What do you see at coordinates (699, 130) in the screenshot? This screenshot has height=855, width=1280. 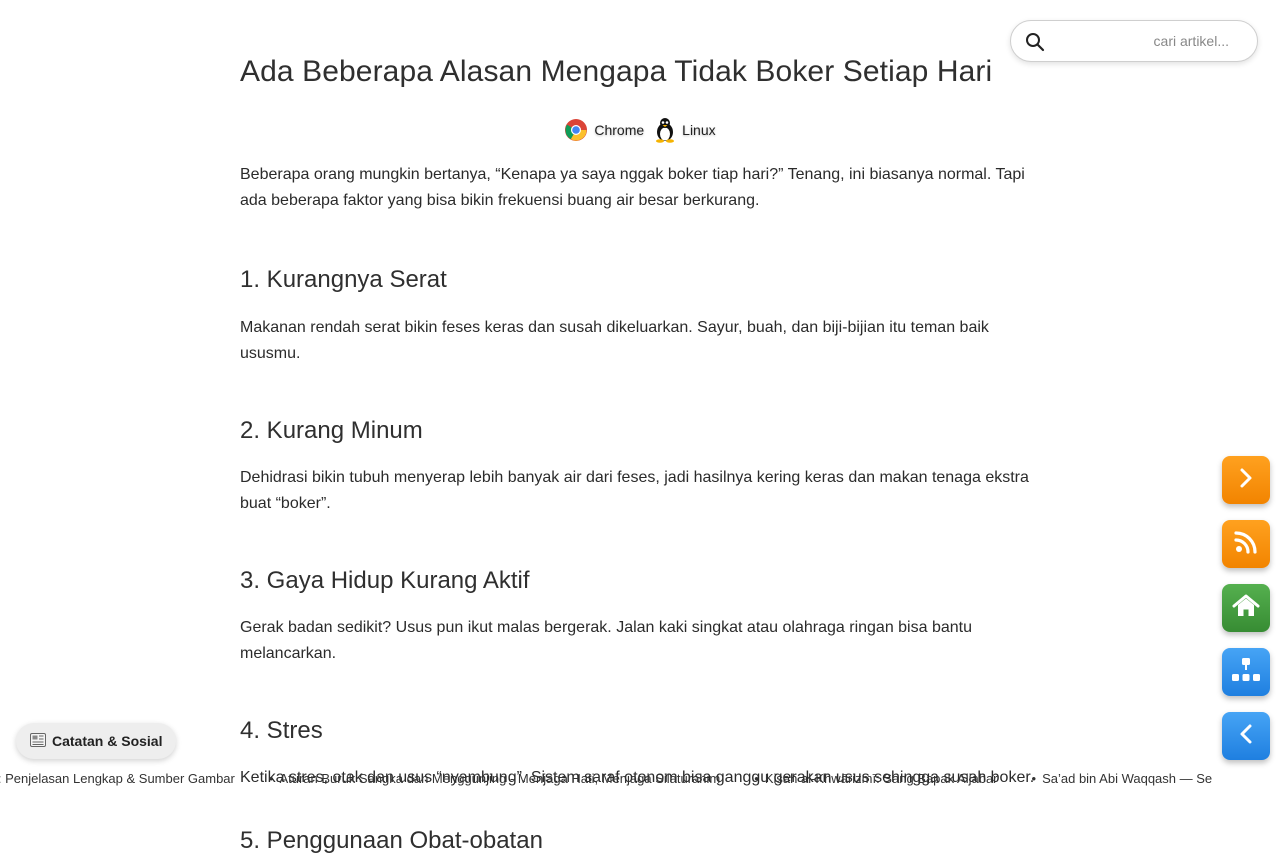 I see `env-linux-label: Linux` at bounding box center [699, 130].